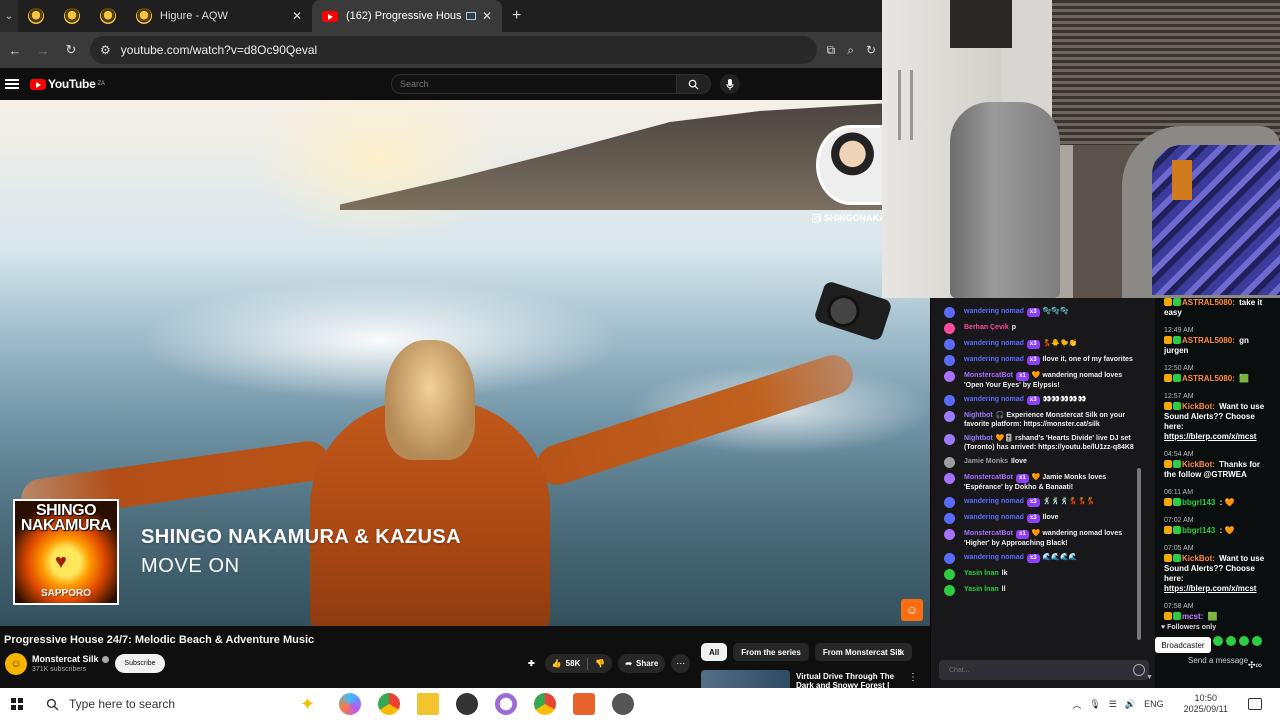  I want to click on chat-input-box, so click(1044, 670).